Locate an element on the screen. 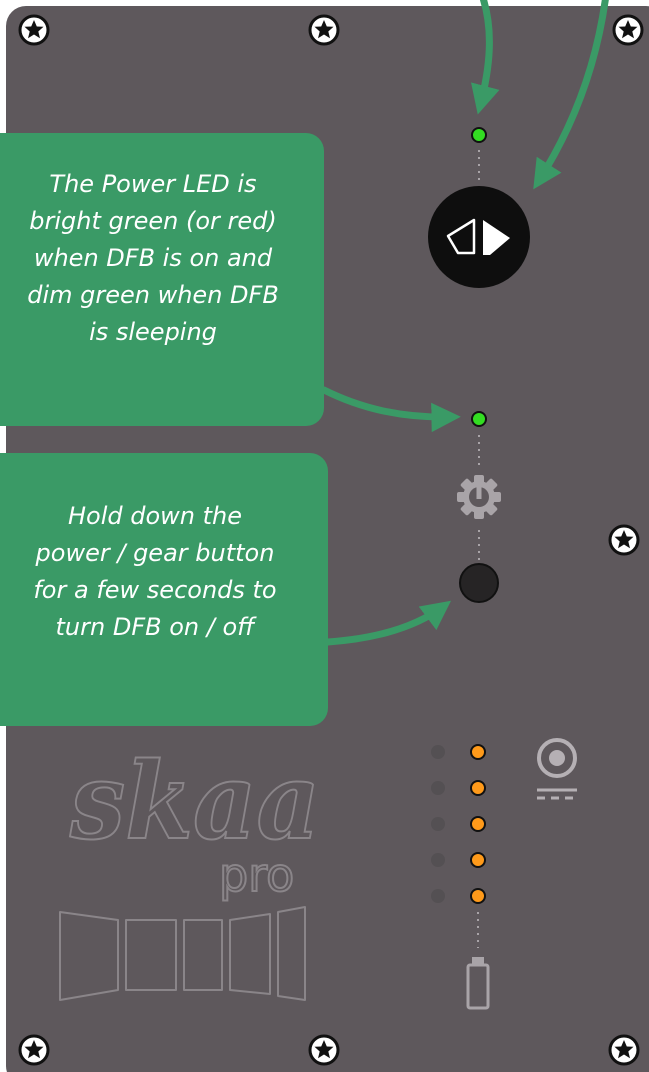  callout-line: turn DFB on / off is located at coordinates (155, 627).